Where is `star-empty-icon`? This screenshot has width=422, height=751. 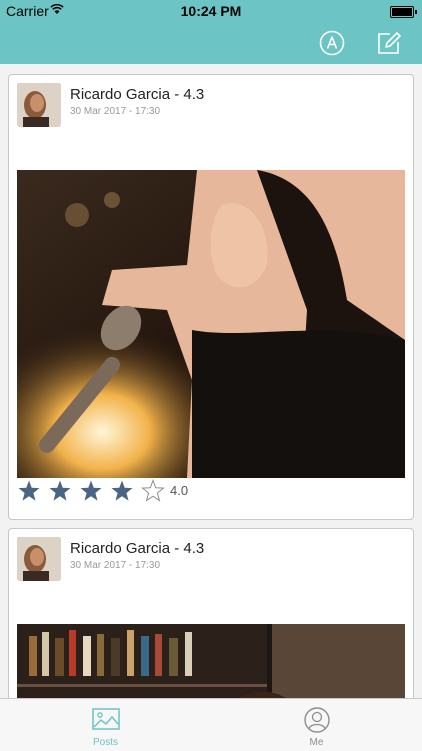 star-empty-icon is located at coordinates (153, 491).